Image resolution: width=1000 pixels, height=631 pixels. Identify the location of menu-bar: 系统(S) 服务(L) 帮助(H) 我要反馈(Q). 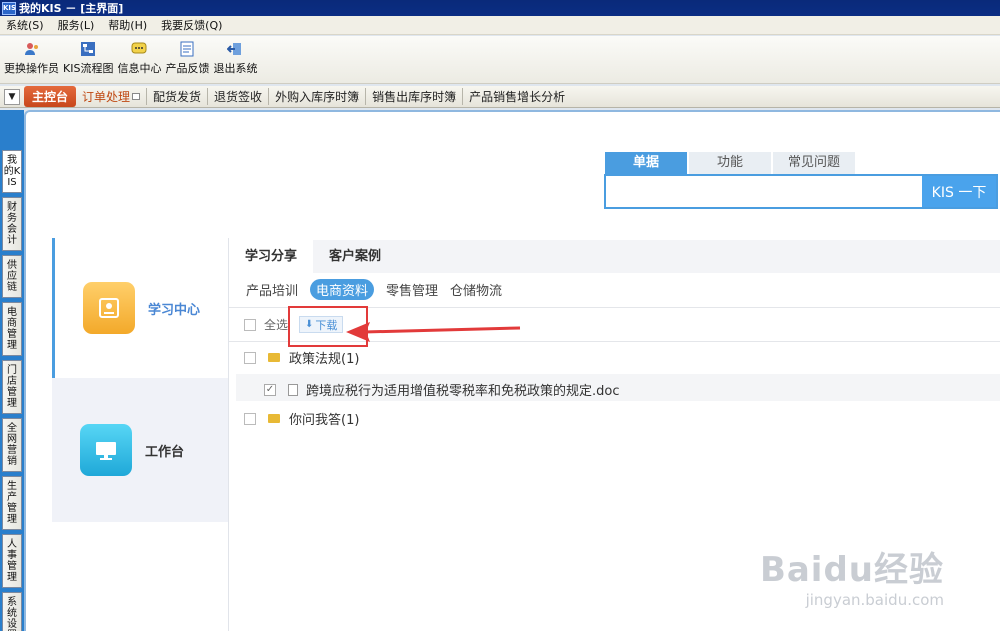
(500, 25).